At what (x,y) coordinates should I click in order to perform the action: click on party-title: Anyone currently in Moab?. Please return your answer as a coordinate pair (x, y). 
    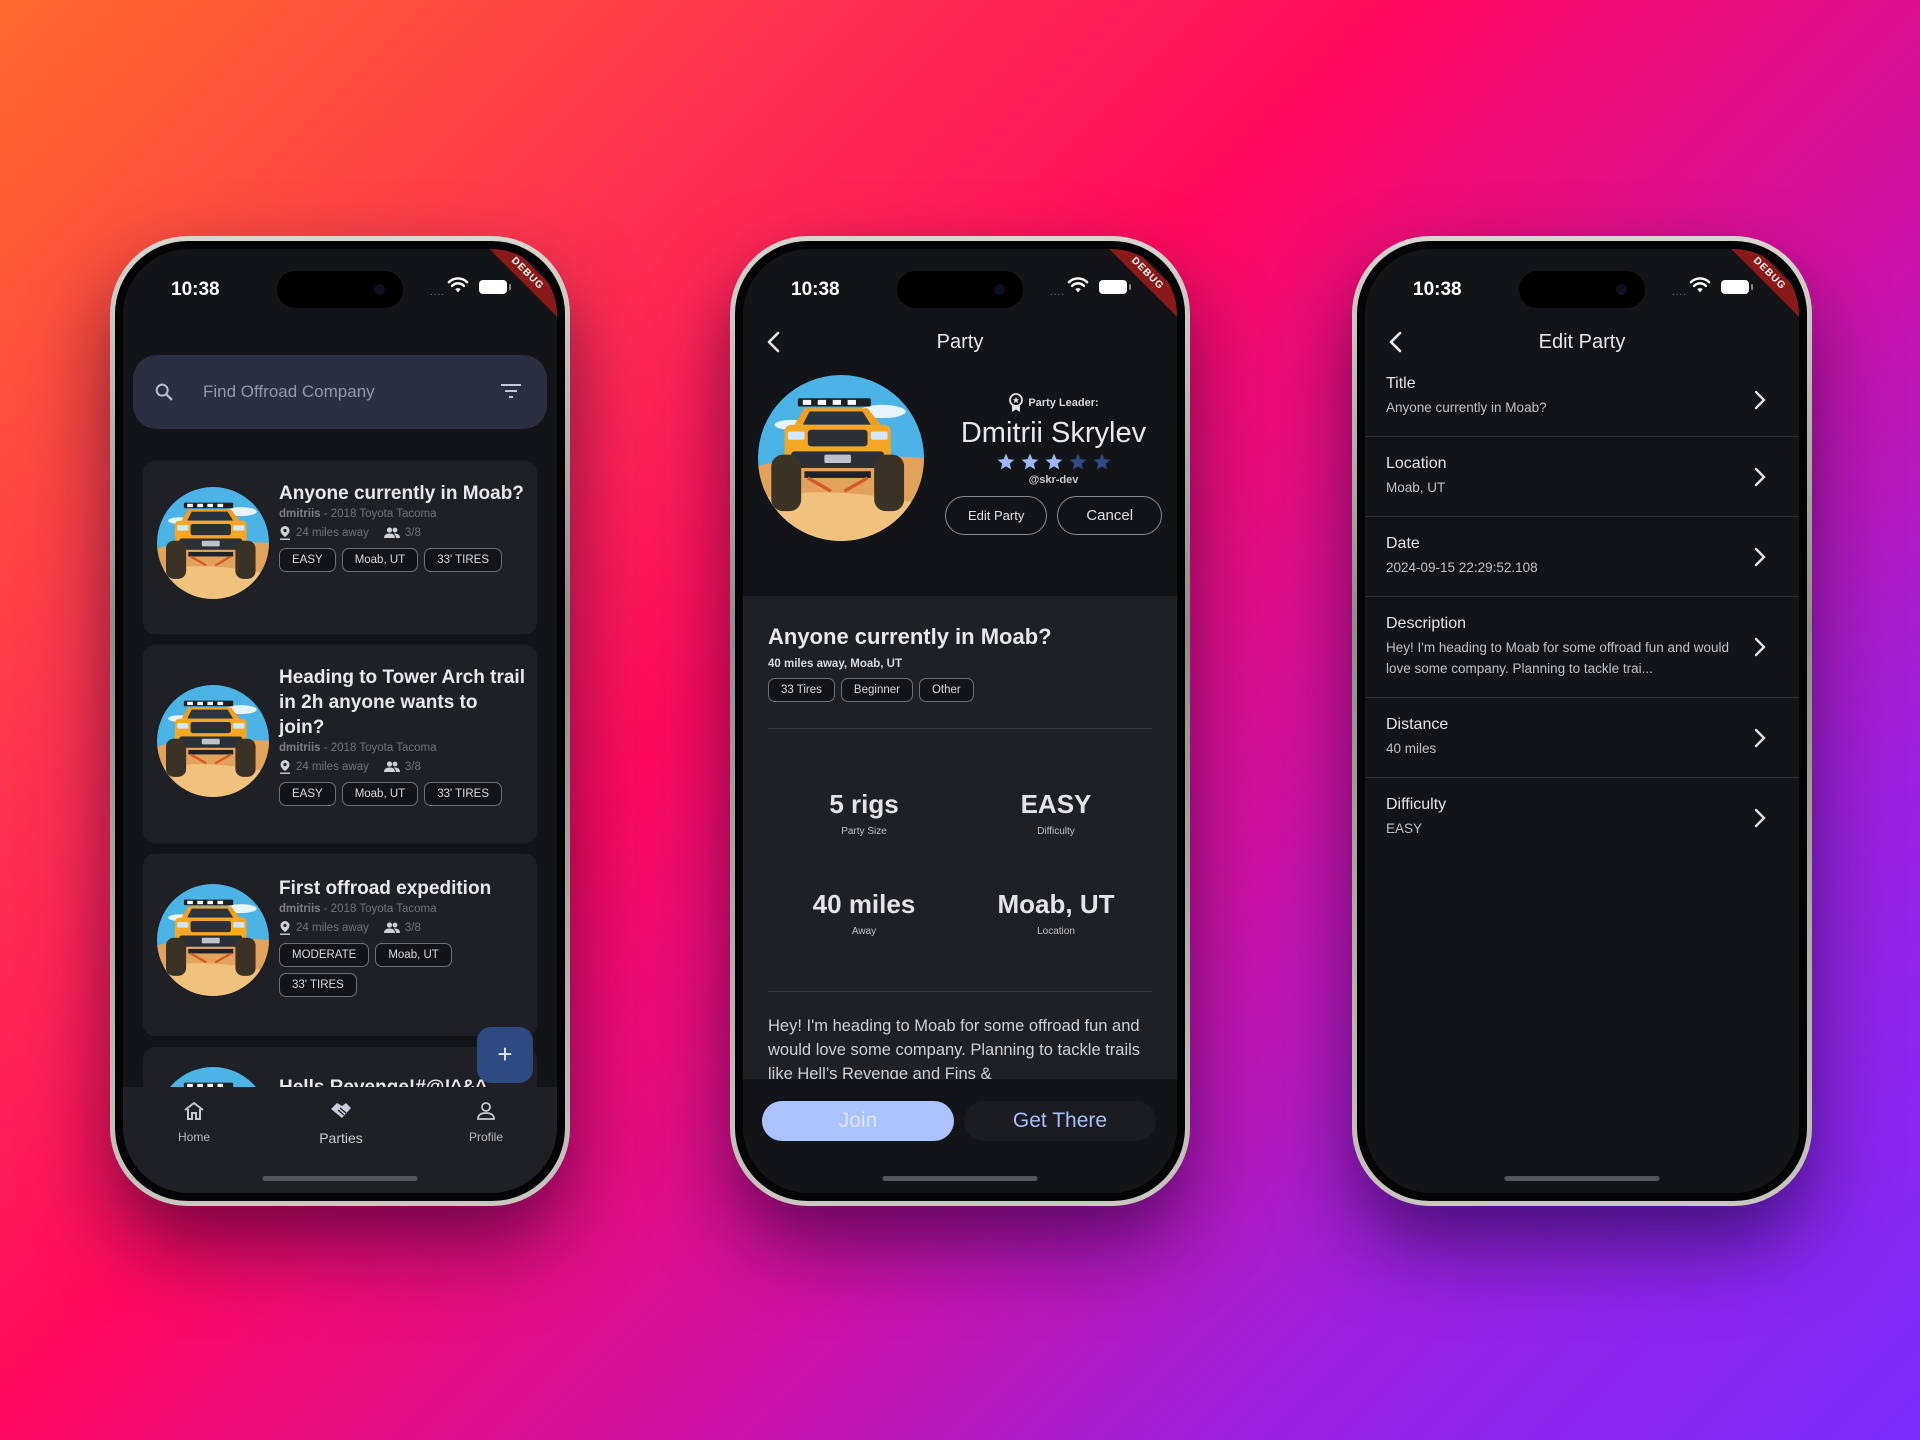
    Looking at the image, I should click on (910, 636).